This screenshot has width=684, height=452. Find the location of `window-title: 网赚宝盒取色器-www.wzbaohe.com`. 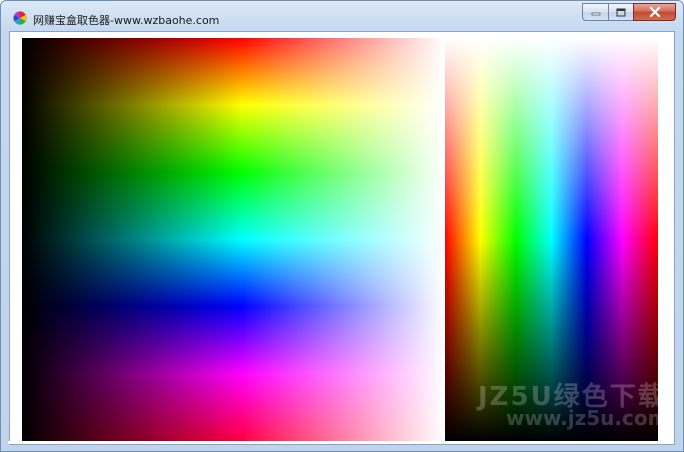

window-title: 网赚宝盒取色器-www.wzbaohe.com is located at coordinates (126, 20).